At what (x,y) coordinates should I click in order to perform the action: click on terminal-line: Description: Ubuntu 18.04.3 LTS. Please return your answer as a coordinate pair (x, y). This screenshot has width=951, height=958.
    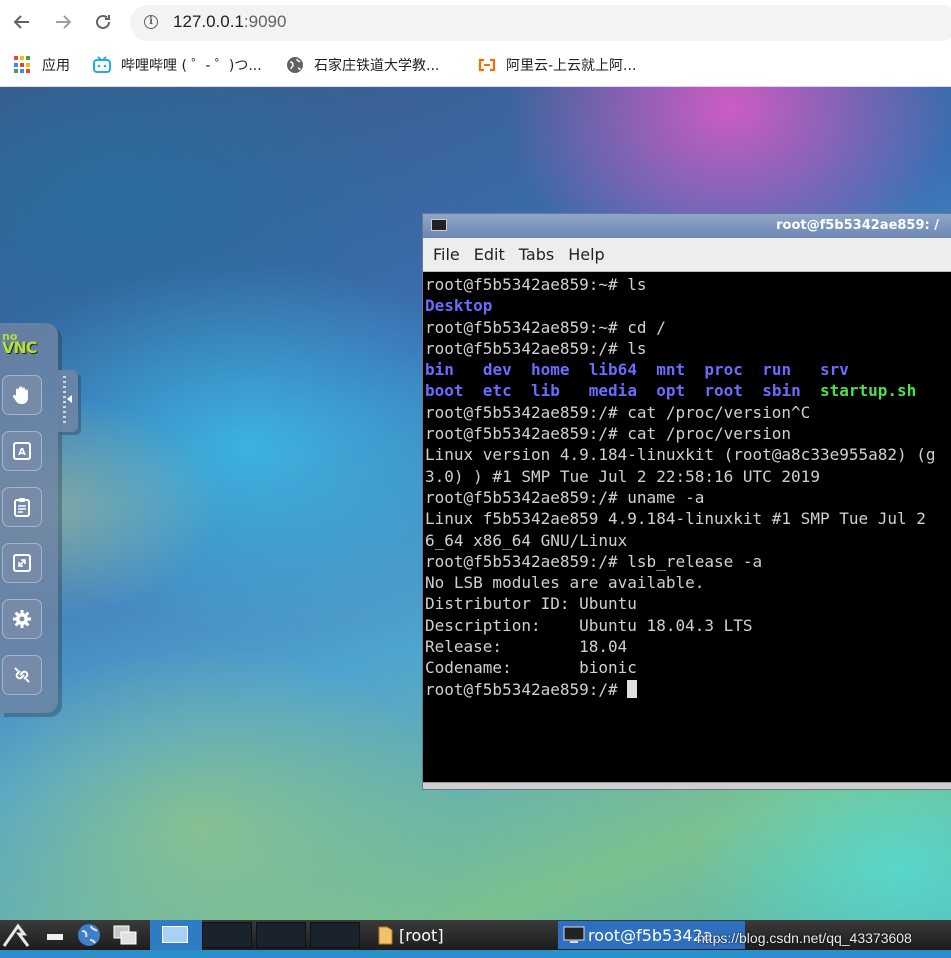
    Looking at the image, I should click on (589, 625).